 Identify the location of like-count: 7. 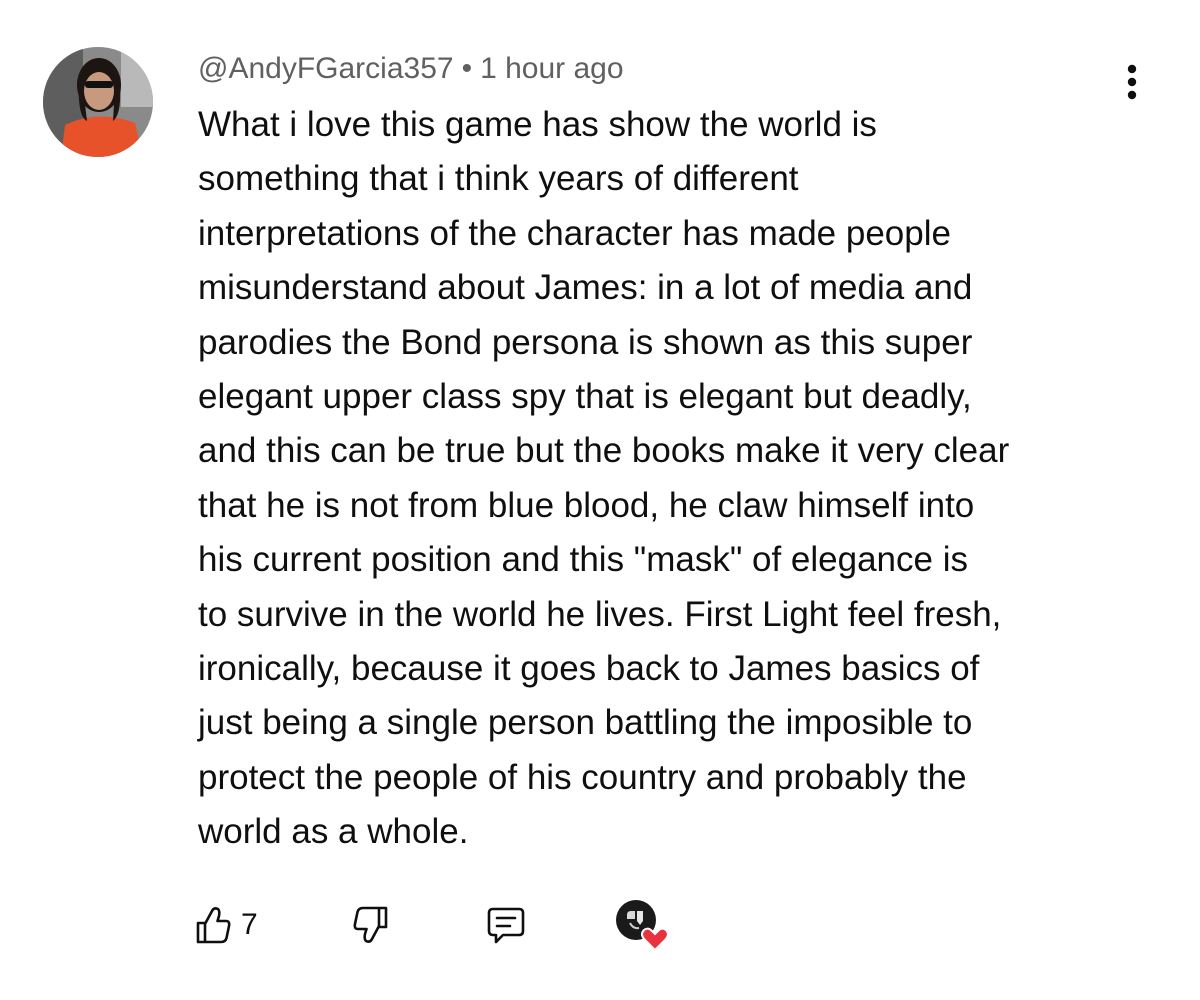
(249, 924).